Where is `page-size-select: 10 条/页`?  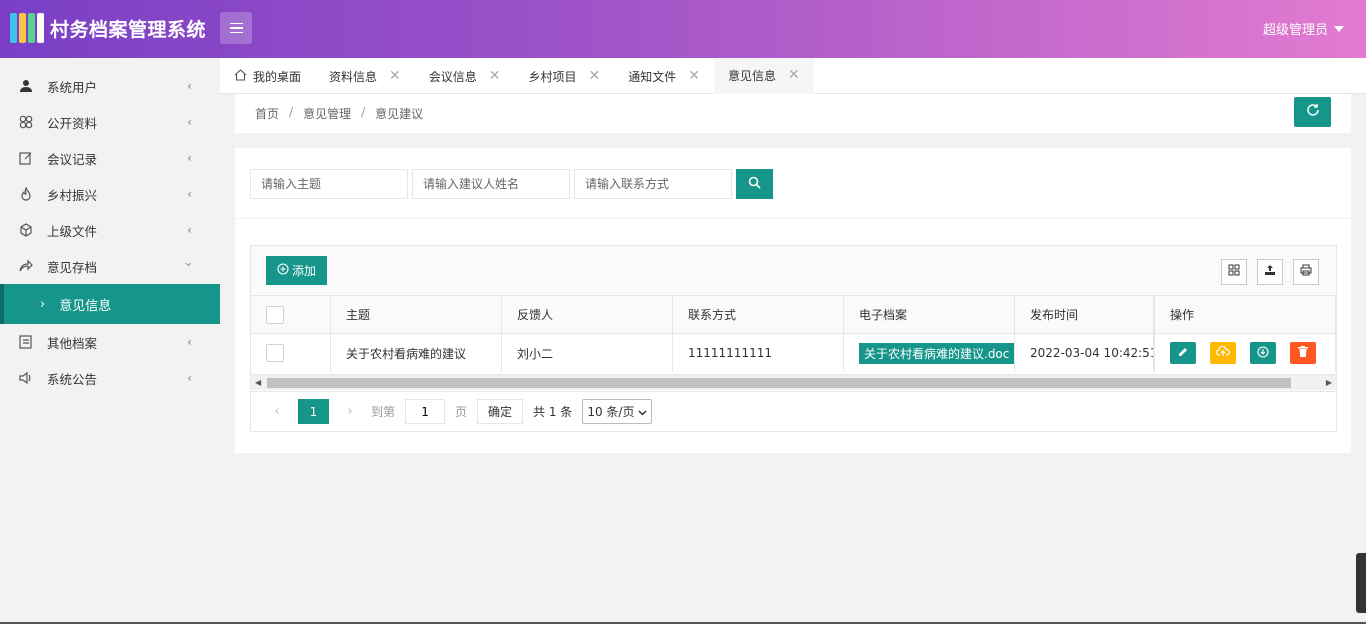
page-size-select: 10 条/页 is located at coordinates (617, 411).